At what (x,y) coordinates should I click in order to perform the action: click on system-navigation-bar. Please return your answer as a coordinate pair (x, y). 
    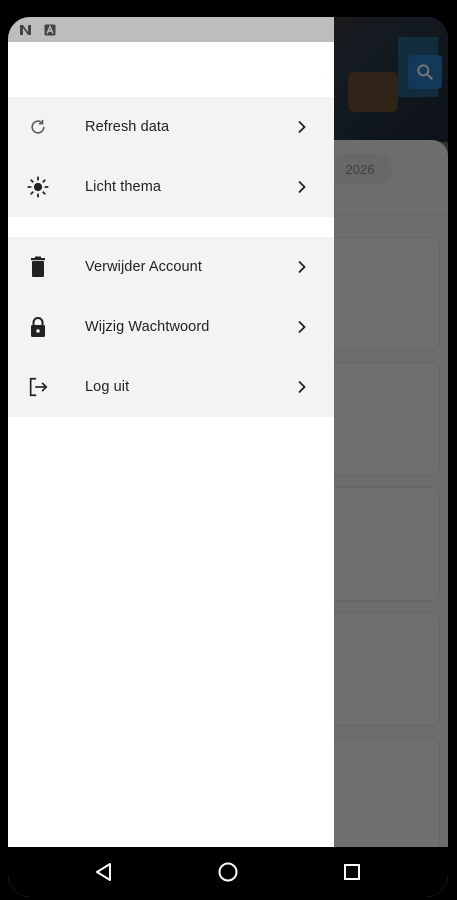
    Looking at the image, I should click on (228, 872).